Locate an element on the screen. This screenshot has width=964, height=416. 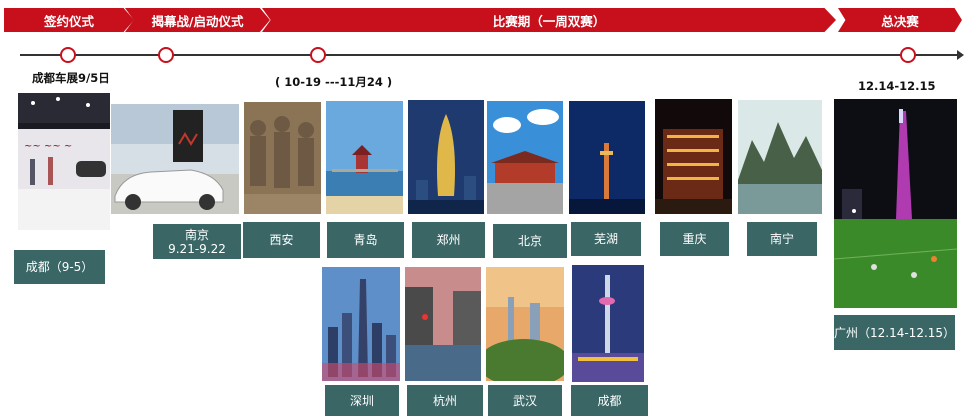
city-name: 郑州 is located at coordinates (448, 240).